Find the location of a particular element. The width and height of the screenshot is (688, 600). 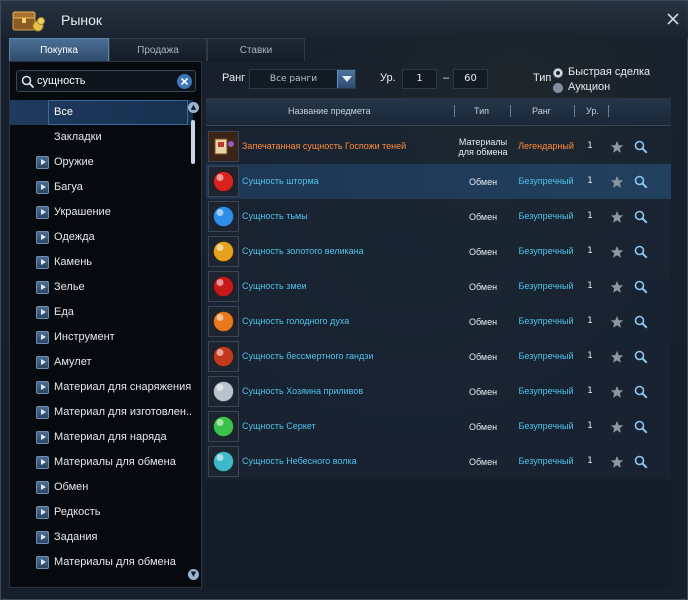

search-input is located at coordinates (107, 81).